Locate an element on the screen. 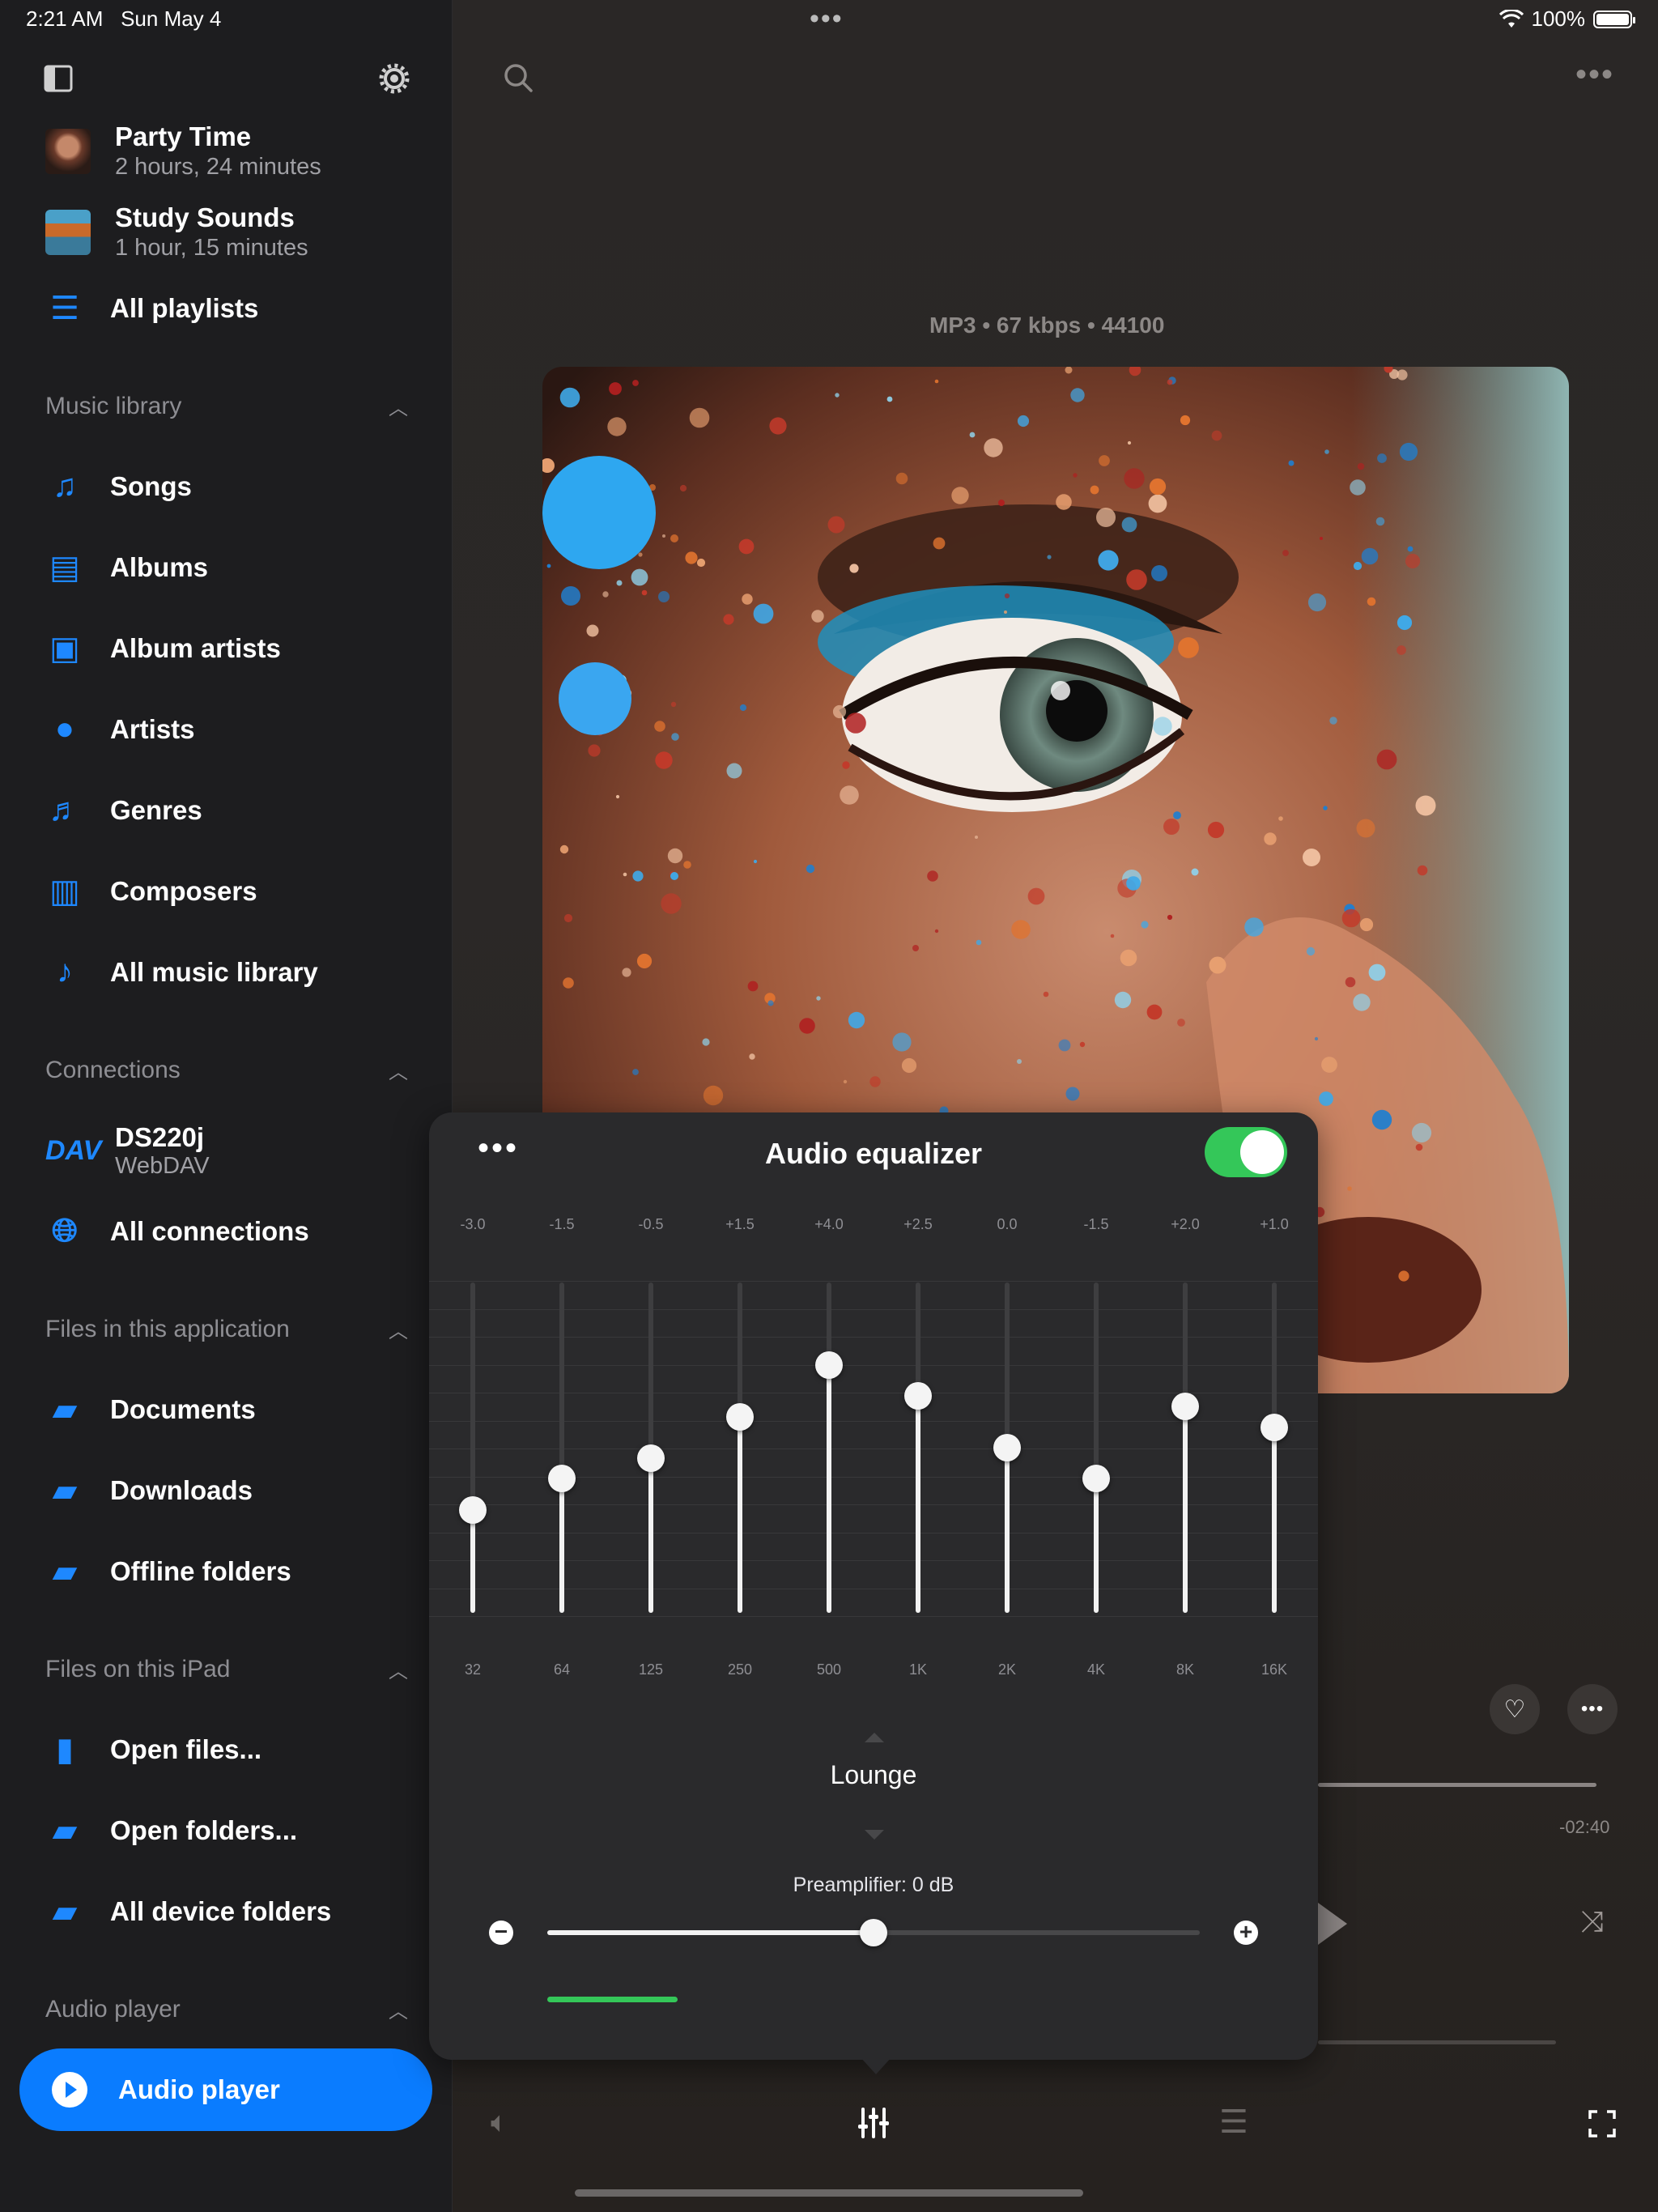  plus-icon: + is located at coordinates (1246, 1933).